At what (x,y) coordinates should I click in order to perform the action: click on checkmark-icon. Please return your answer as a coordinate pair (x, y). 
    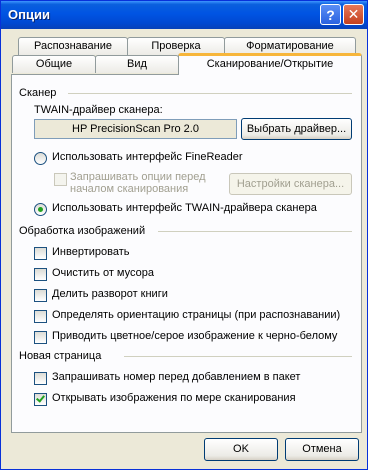
    Looking at the image, I should click on (40, 398).